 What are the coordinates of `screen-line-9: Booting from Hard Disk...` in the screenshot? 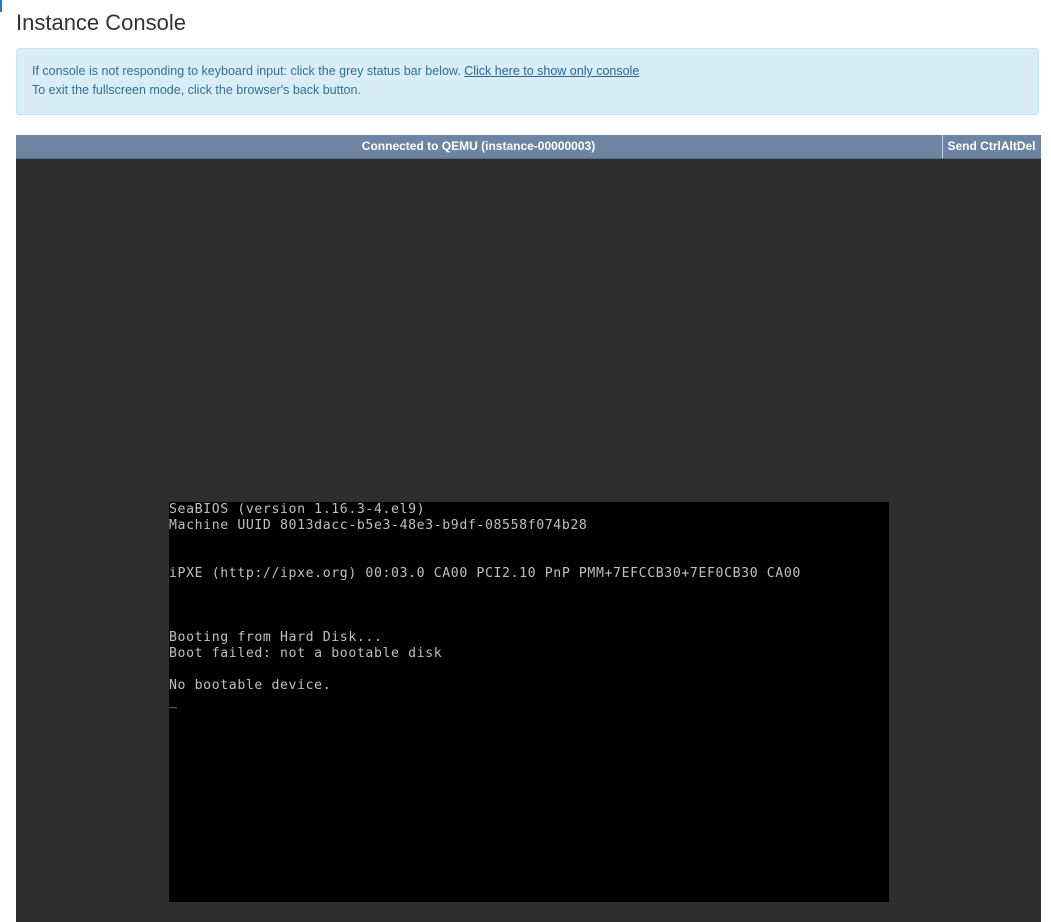 It's located at (276, 637).